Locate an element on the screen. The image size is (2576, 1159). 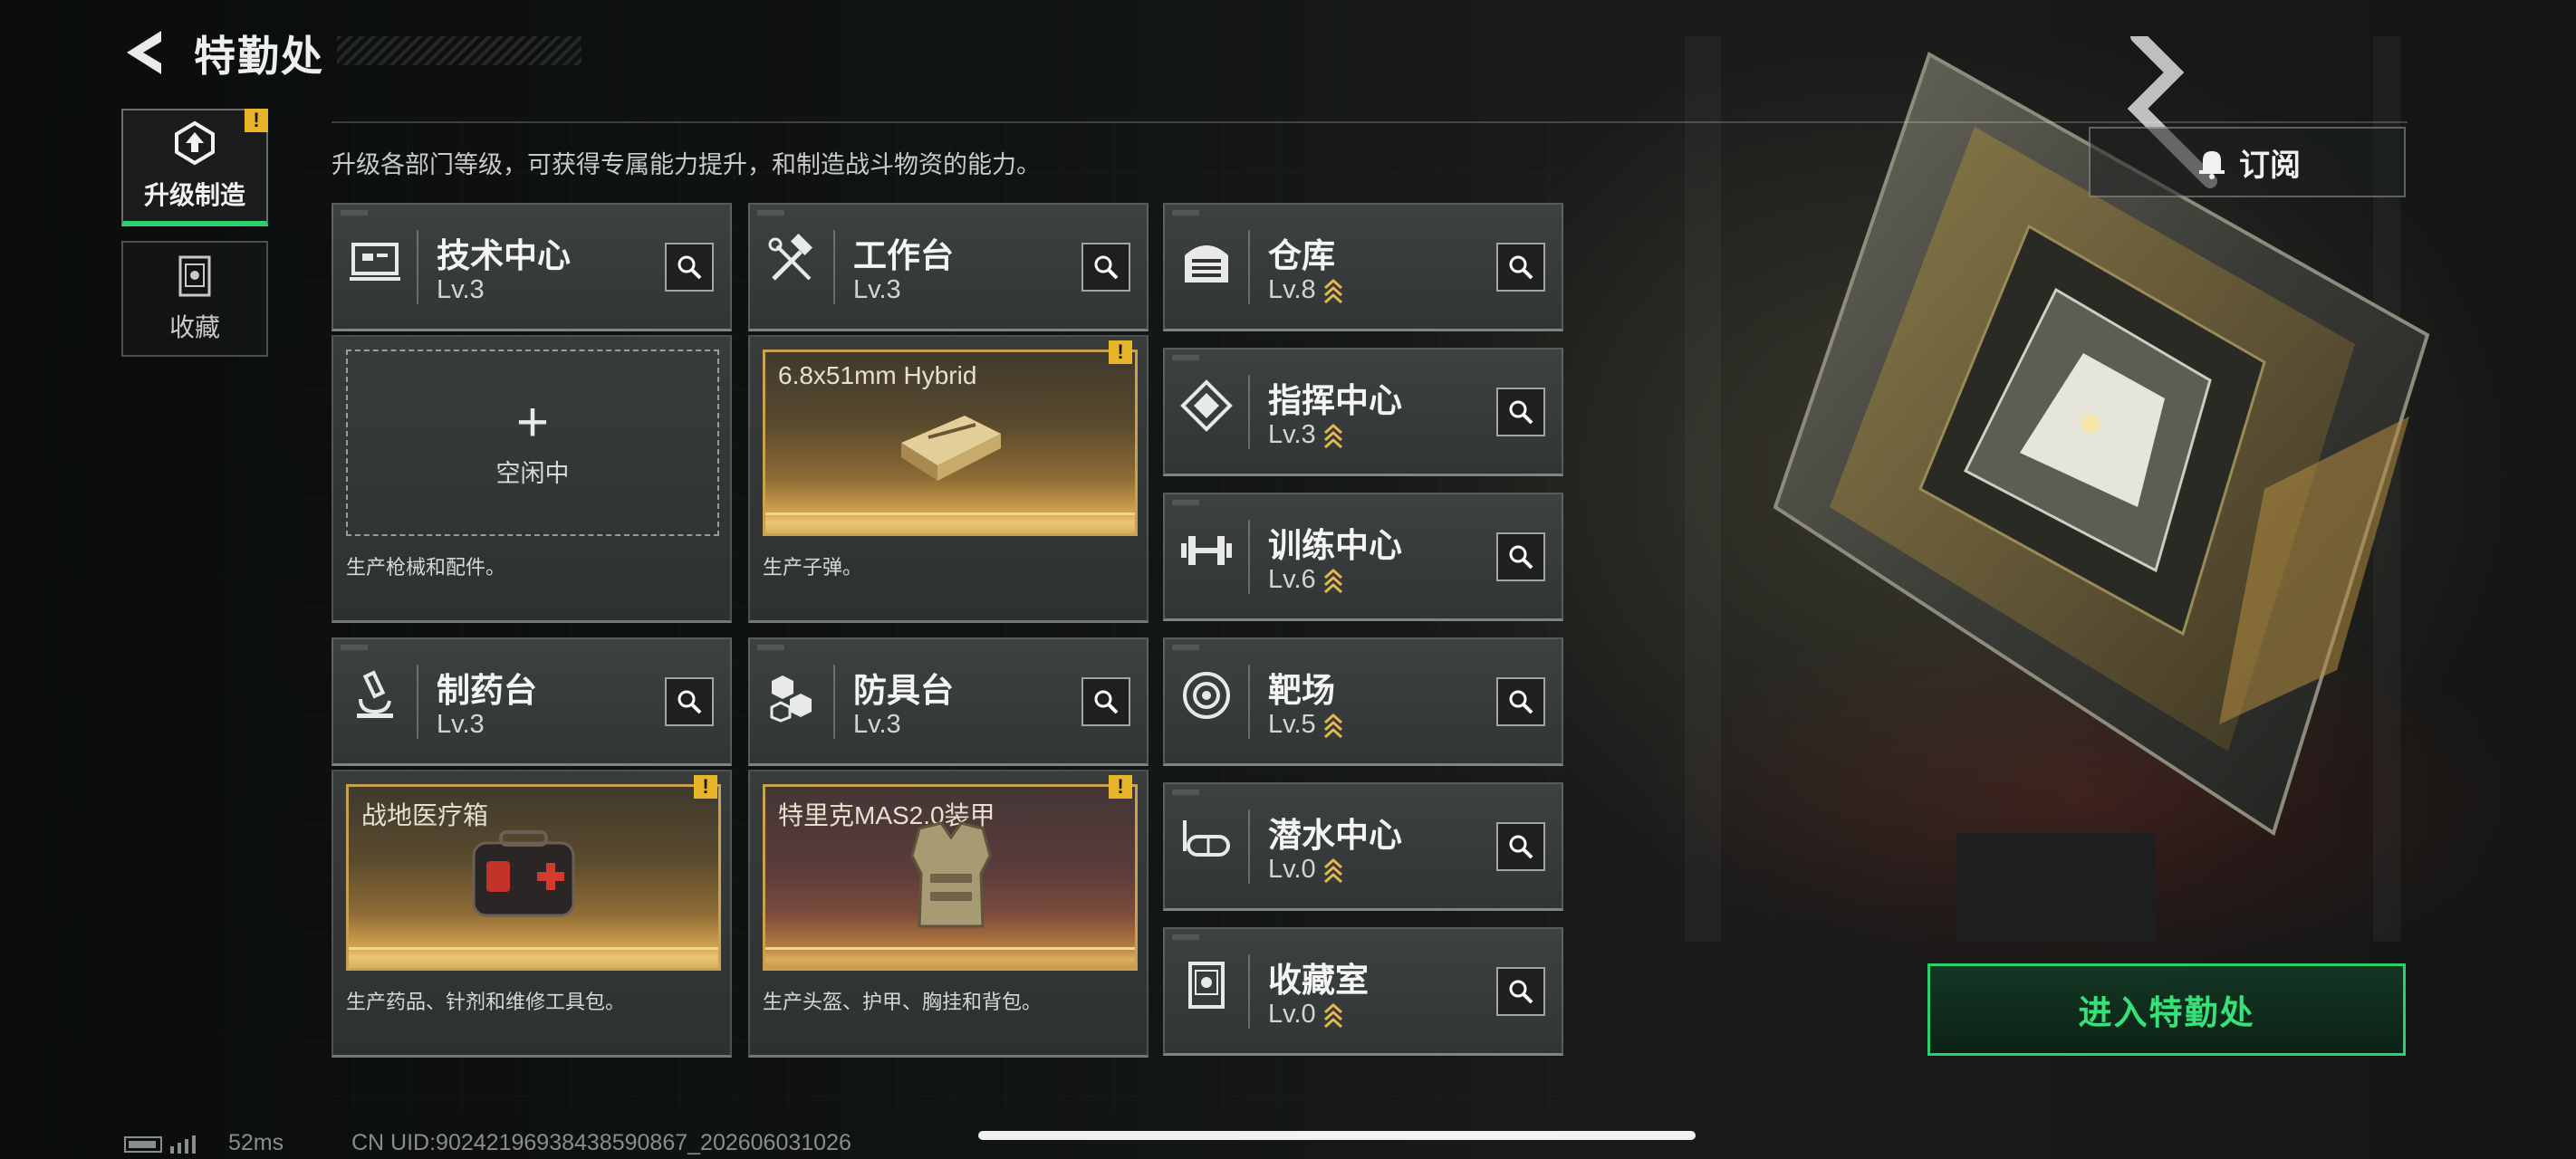
diving-mask-icon is located at coordinates (1206, 839).